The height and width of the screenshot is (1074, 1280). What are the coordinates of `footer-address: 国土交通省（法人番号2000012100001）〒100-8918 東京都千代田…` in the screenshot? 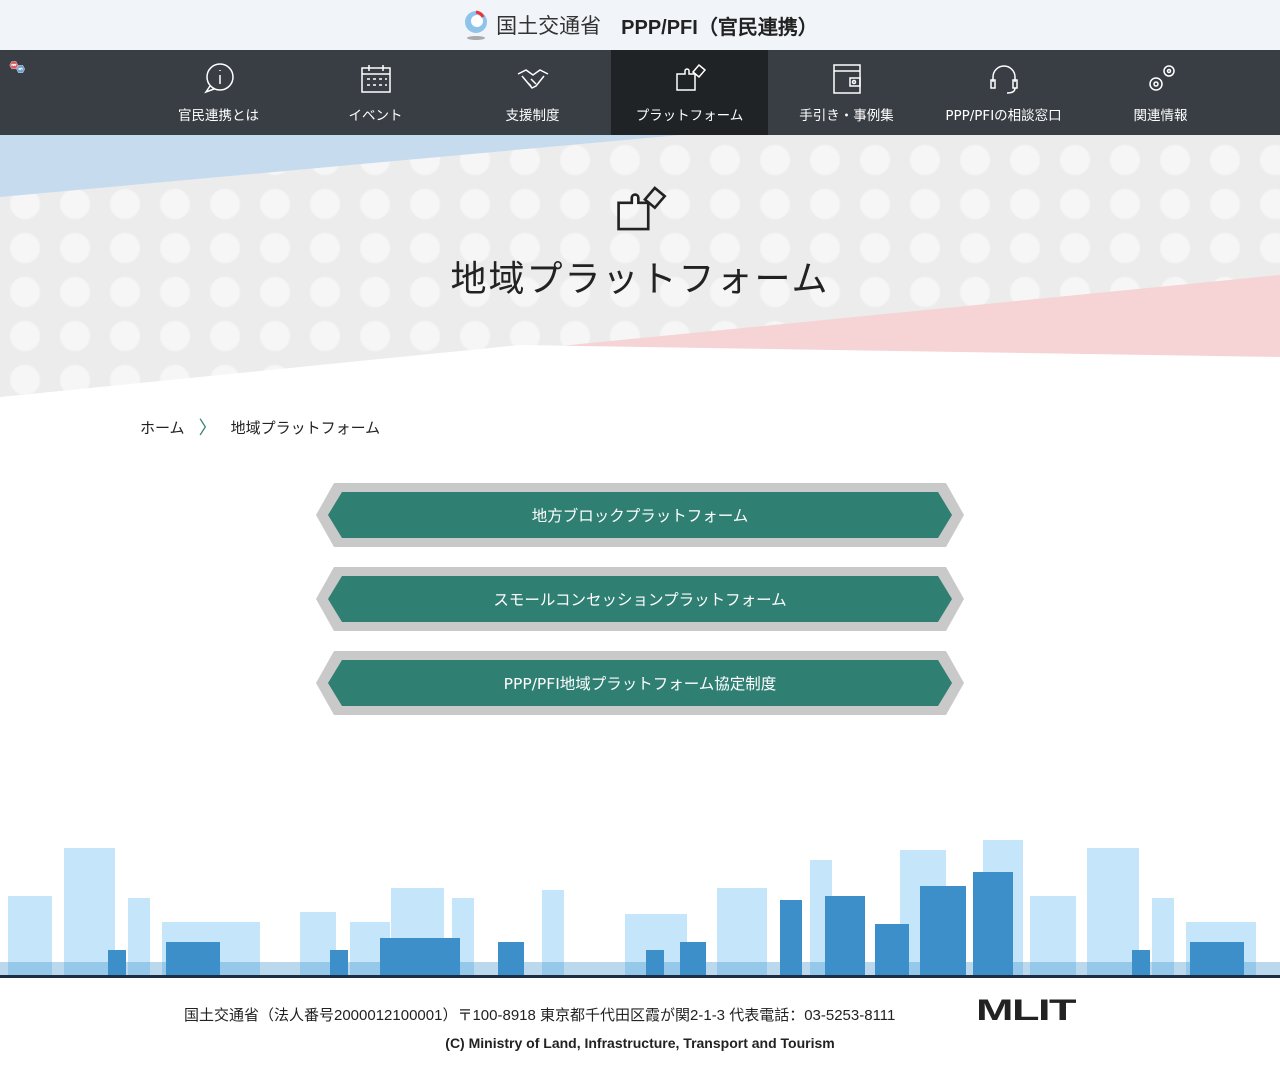 It's located at (540, 1015).